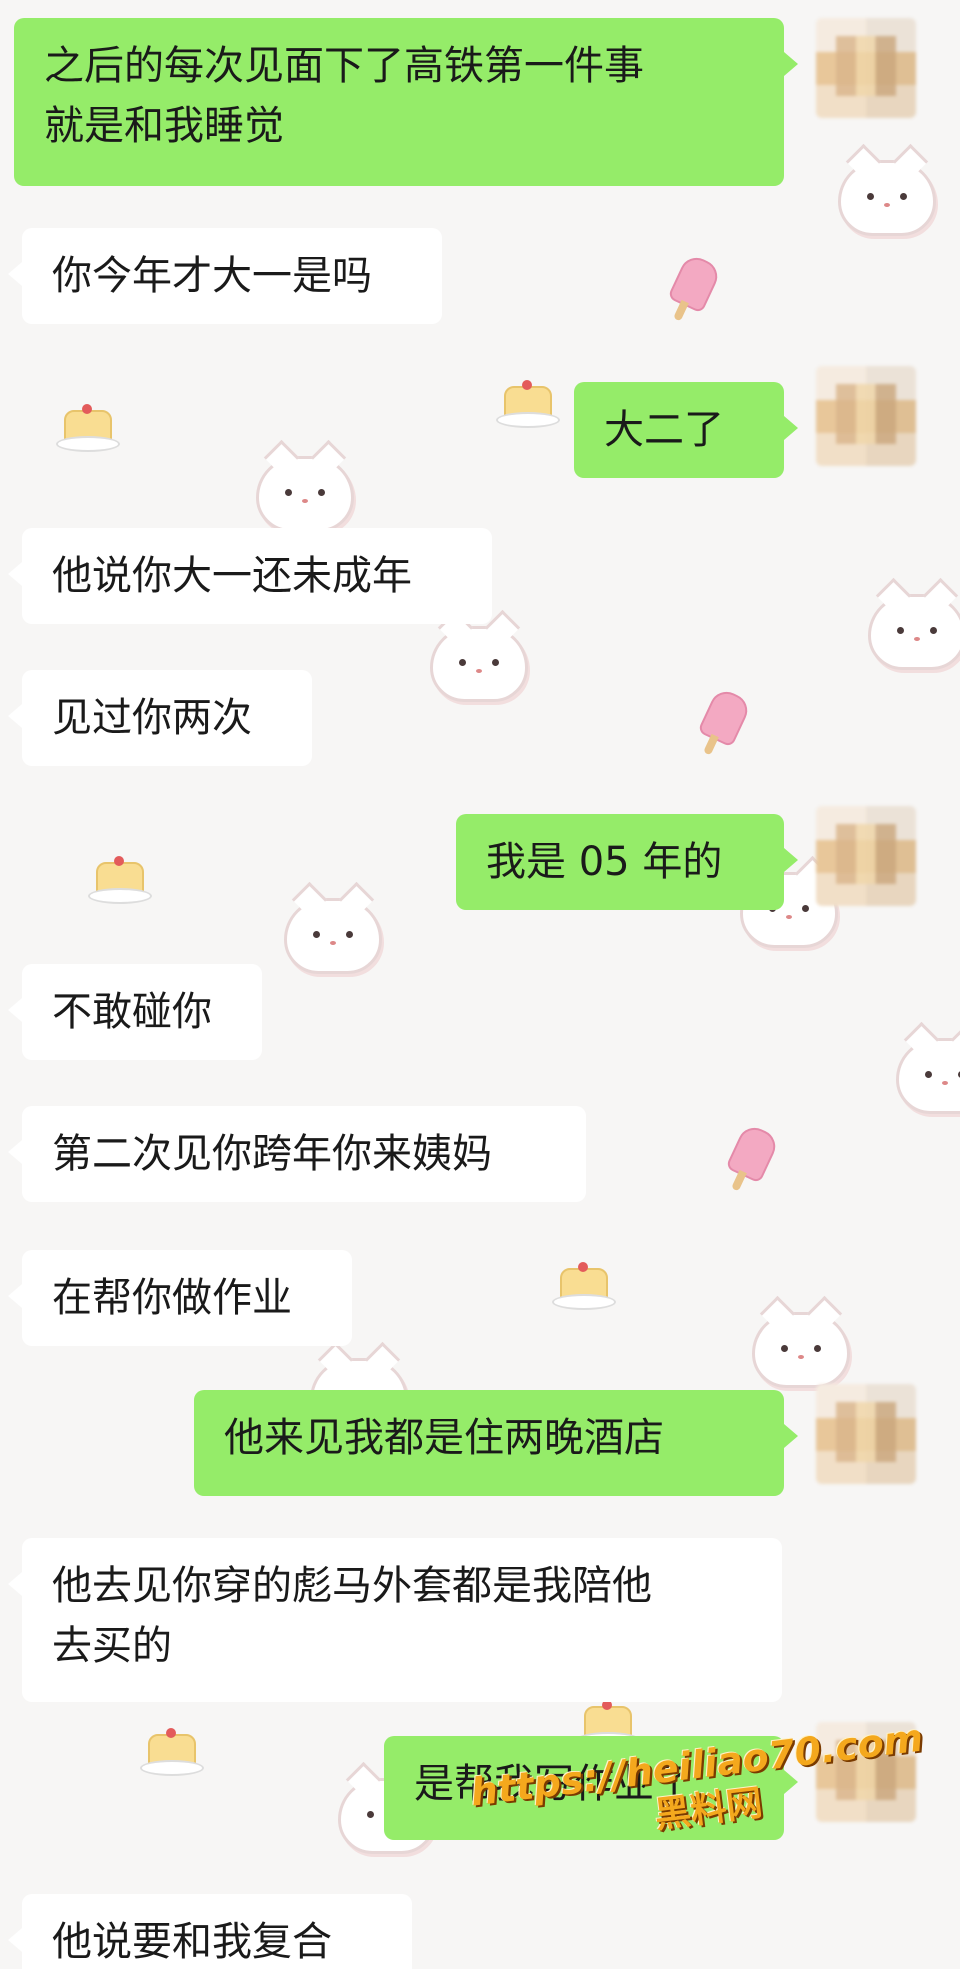  Describe the element at coordinates (160, 718) in the screenshot. I see `chat-message-incoming: 见过你两次` at that location.